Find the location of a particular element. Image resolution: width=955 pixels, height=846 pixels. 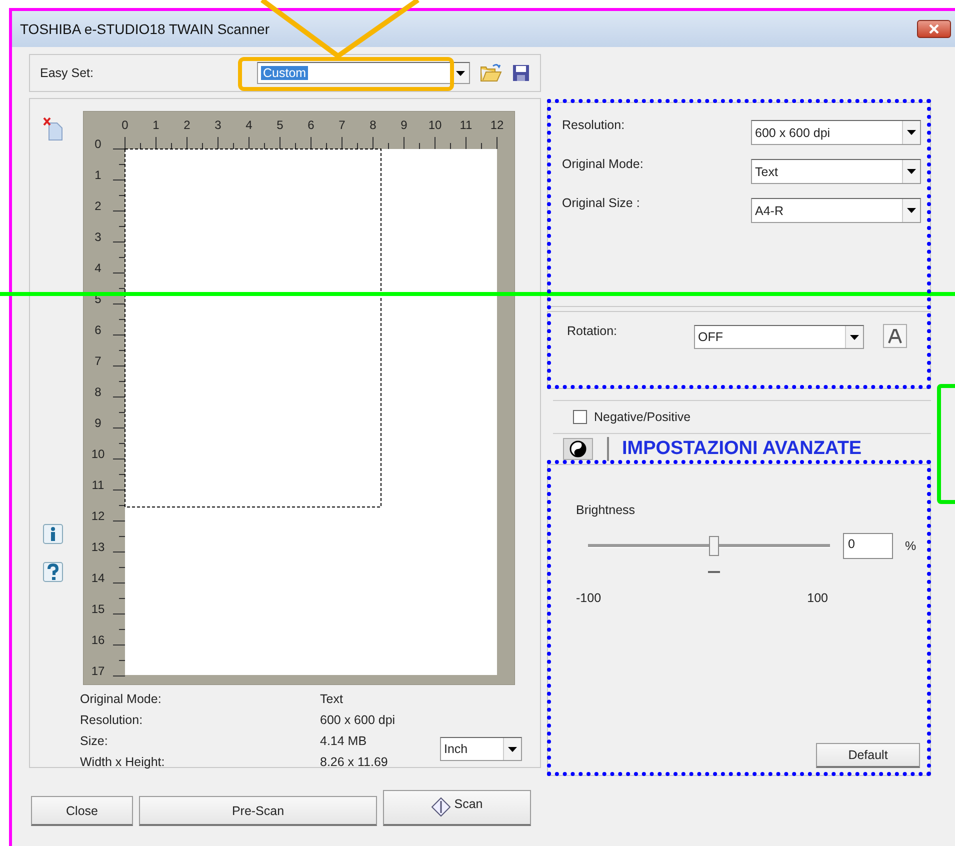

rotation-label: Rotation: is located at coordinates (592, 331).